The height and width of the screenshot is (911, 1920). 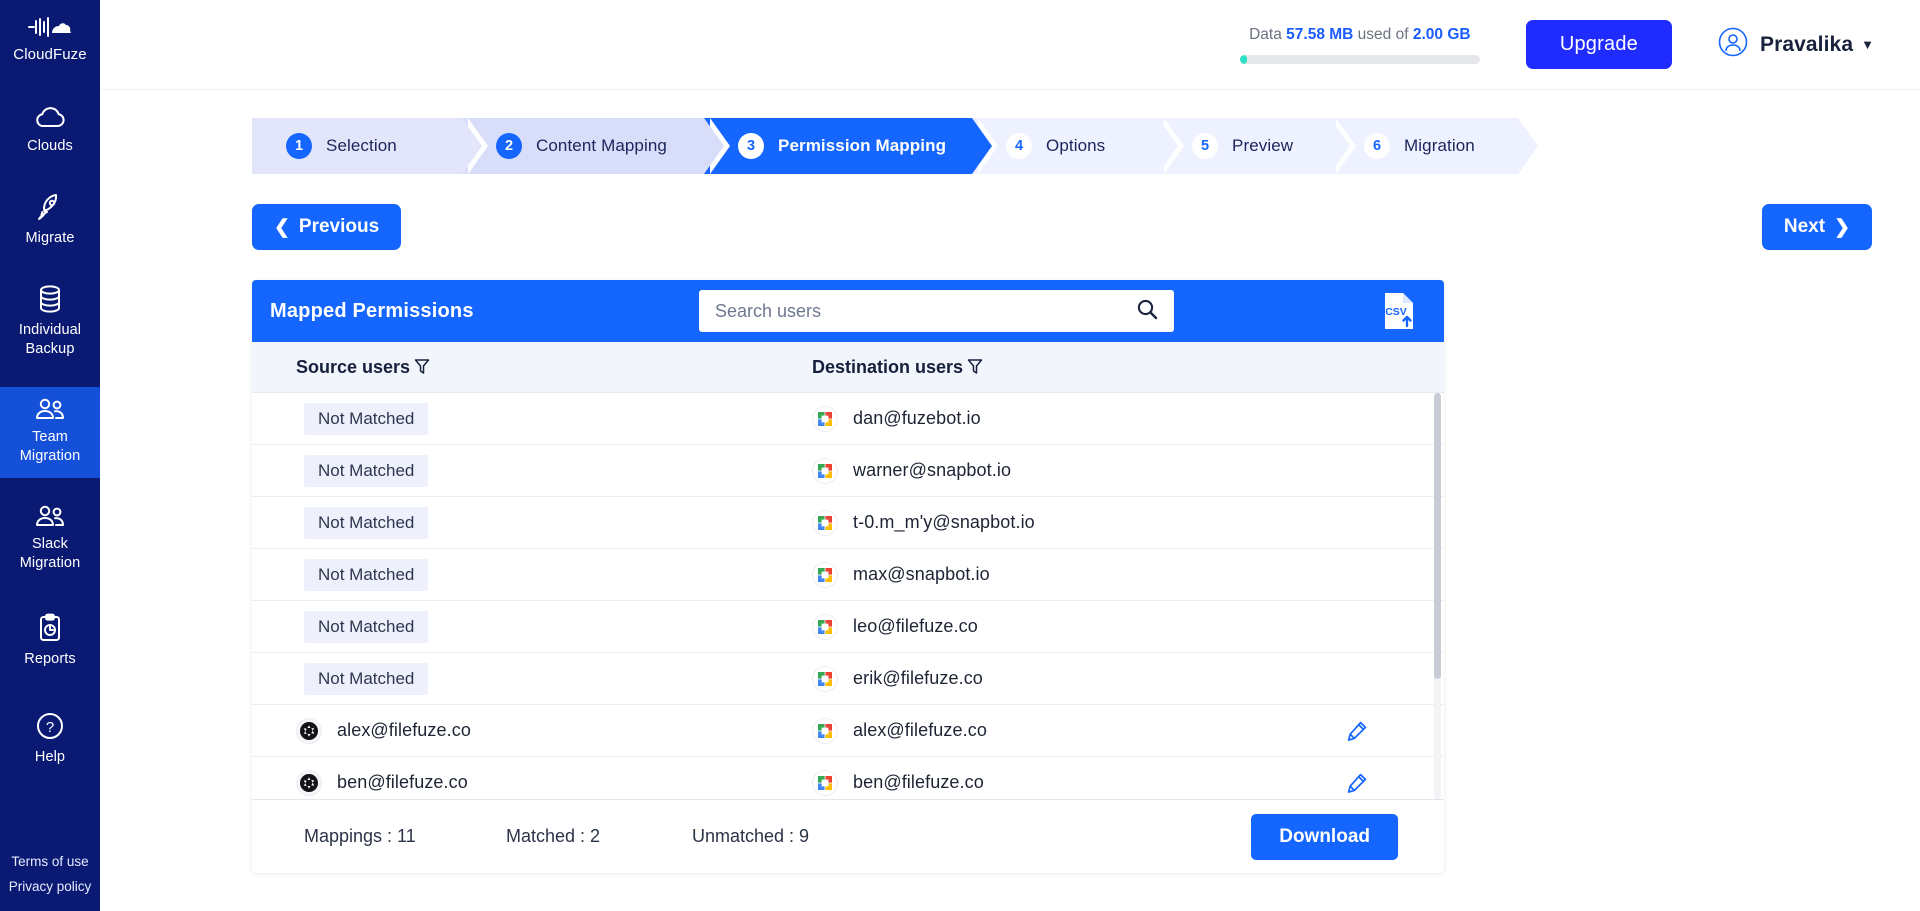 I want to click on step-options: 4 Options, so click(x=1078, y=146).